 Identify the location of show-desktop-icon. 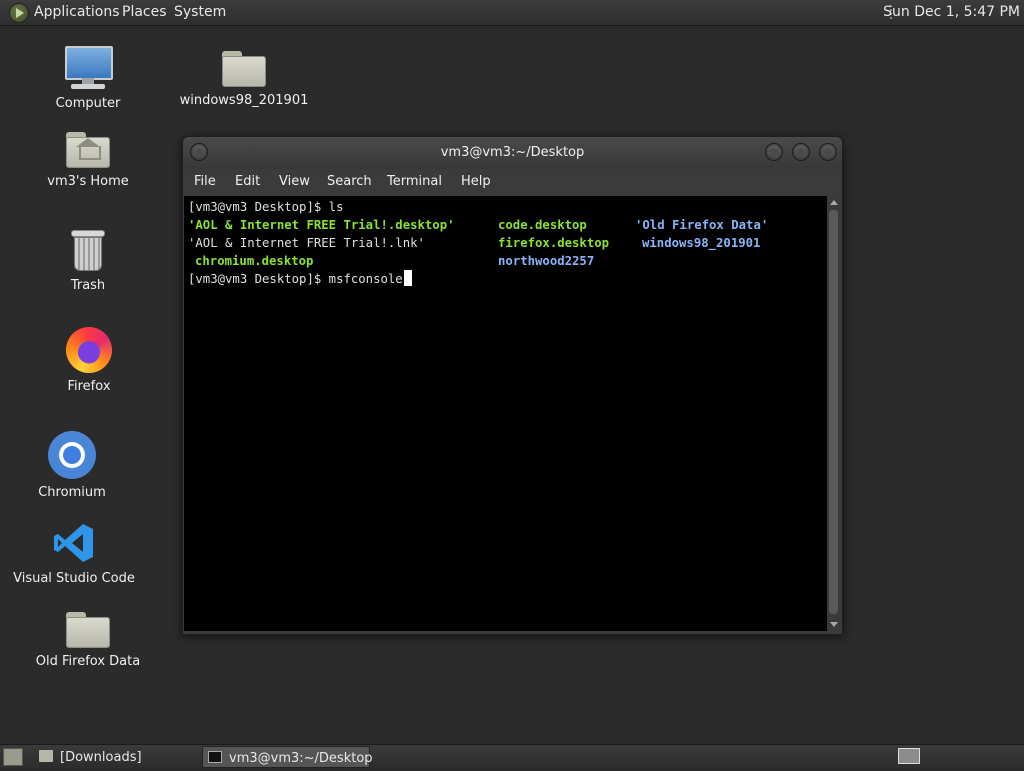
(13, 757).